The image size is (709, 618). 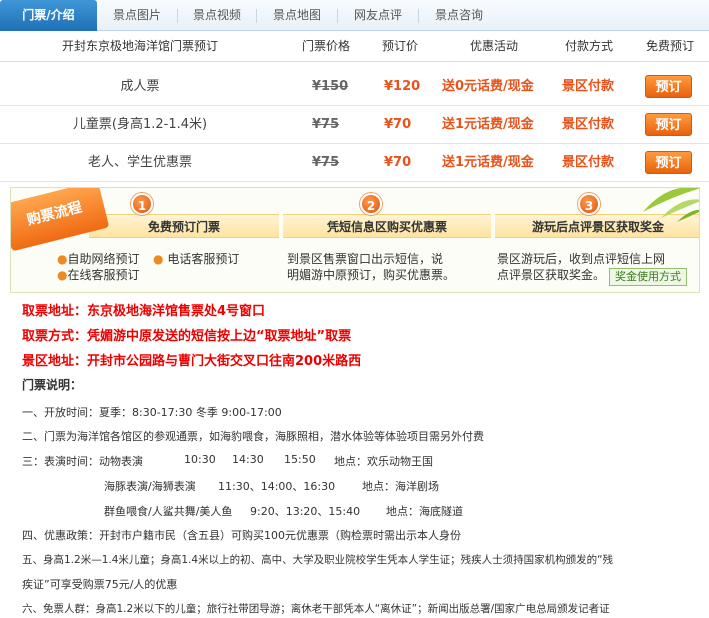 I want to click on tab-photos: 景点图片, so click(x=137, y=15).